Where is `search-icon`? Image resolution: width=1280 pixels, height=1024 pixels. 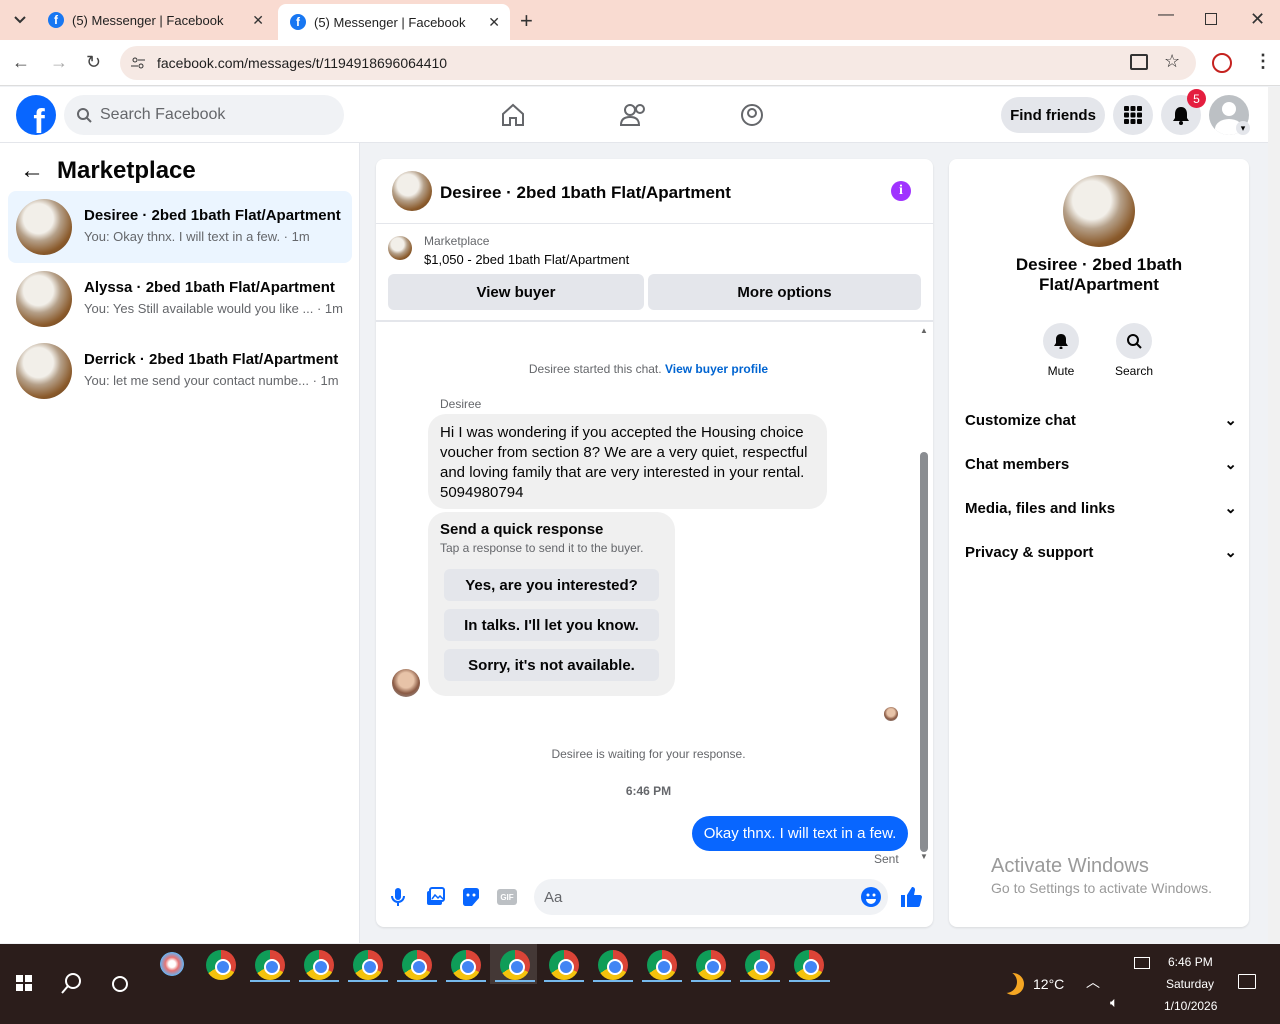
search-icon is located at coordinates (84, 115).